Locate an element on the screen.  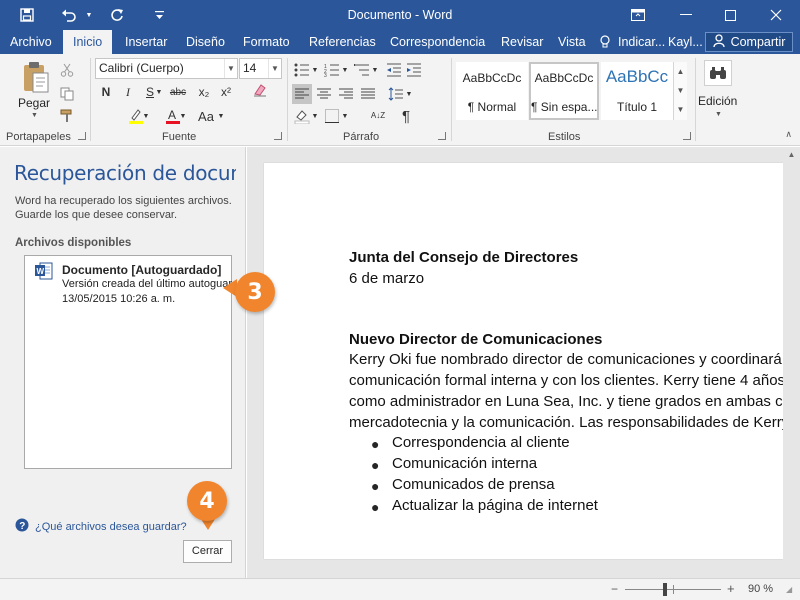
borders-icon is located at coordinates (332, 116).